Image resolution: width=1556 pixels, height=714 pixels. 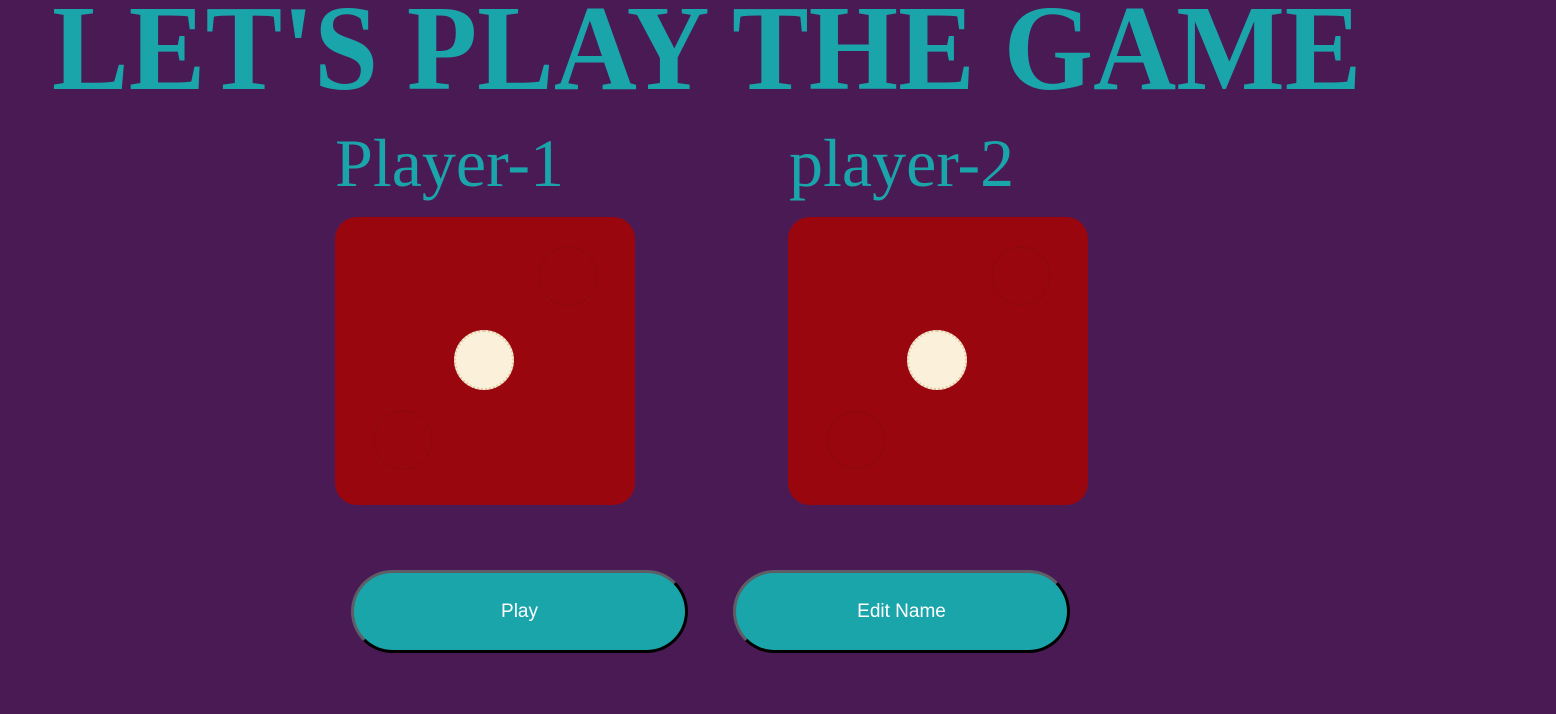 I want to click on edit-name-button: Edit Name, so click(x=901, y=611).